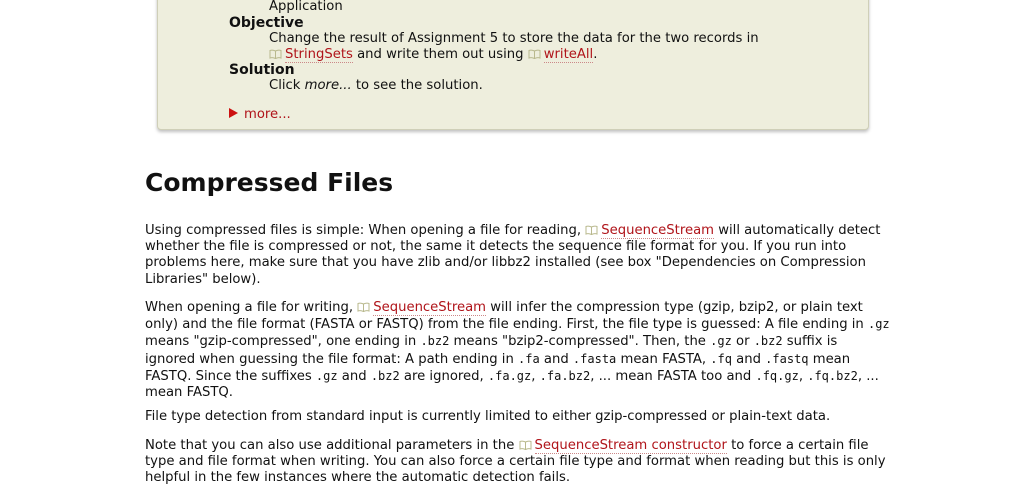 The image size is (1009, 487). I want to click on section-title: Compressed Files, so click(269, 182).